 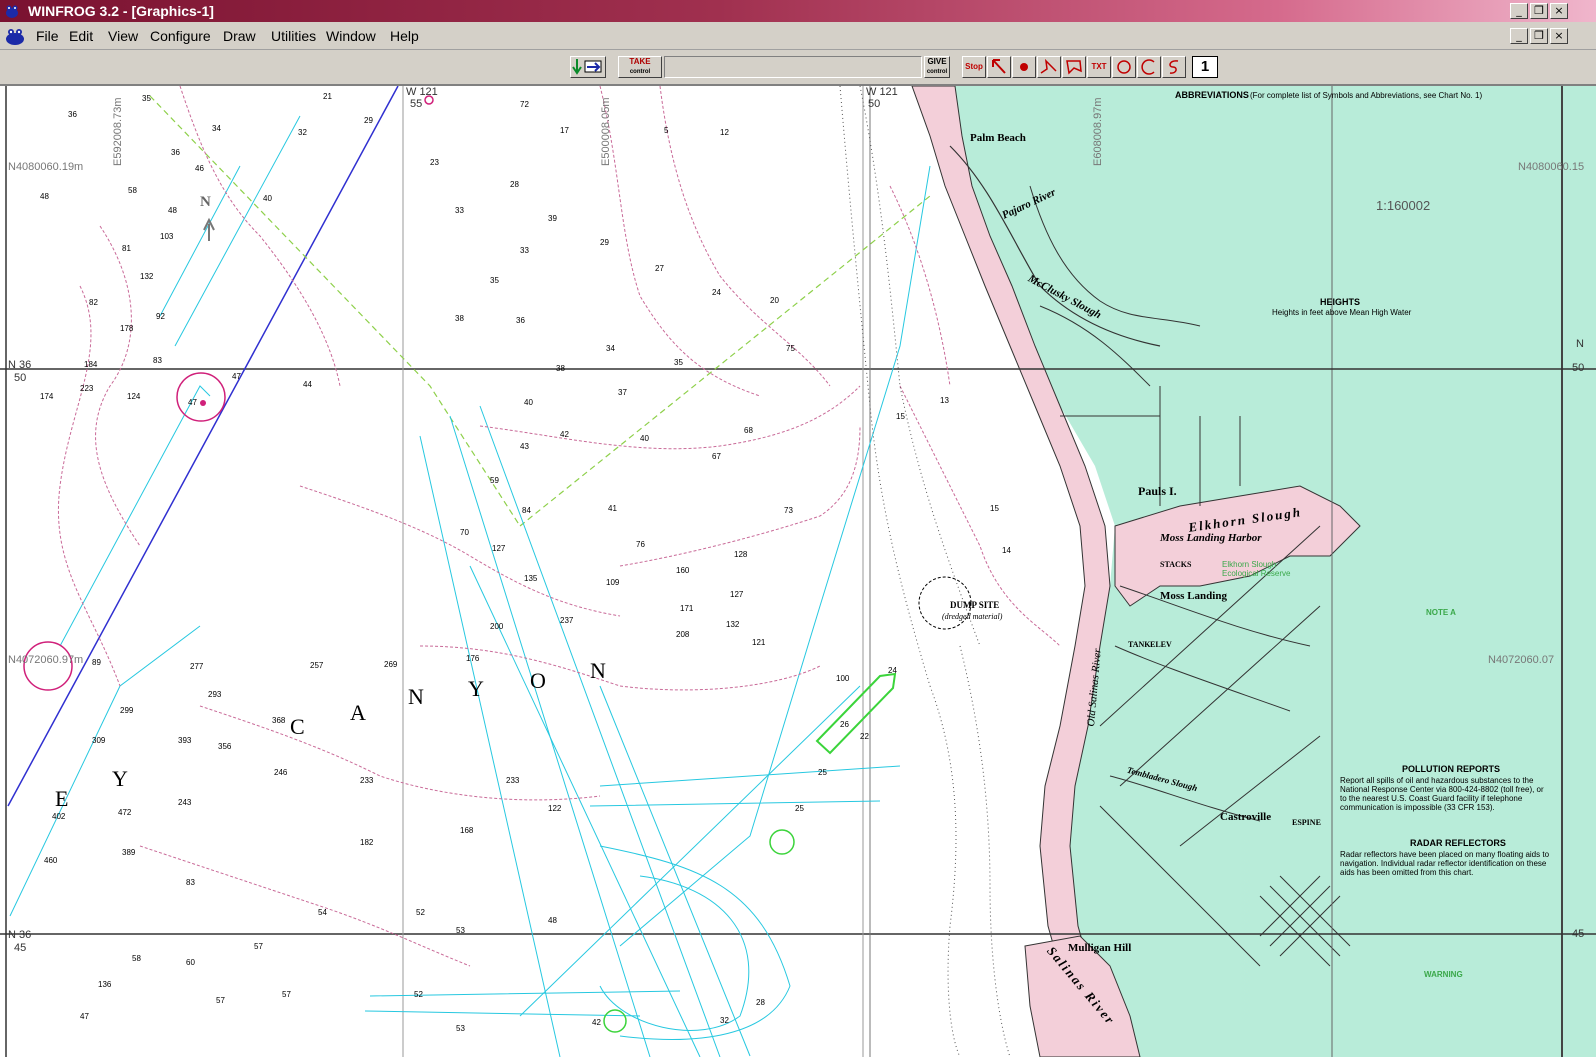 I want to click on restore-button: ❐, so click(x=1539, y=11).